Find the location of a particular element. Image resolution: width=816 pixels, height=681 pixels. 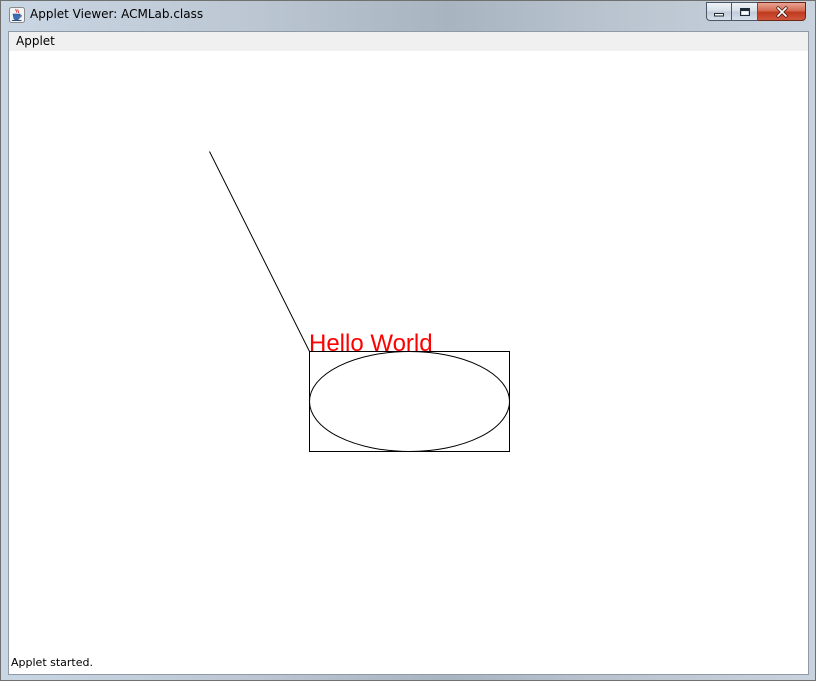

diagonal-line is located at coordinates (259, 251).